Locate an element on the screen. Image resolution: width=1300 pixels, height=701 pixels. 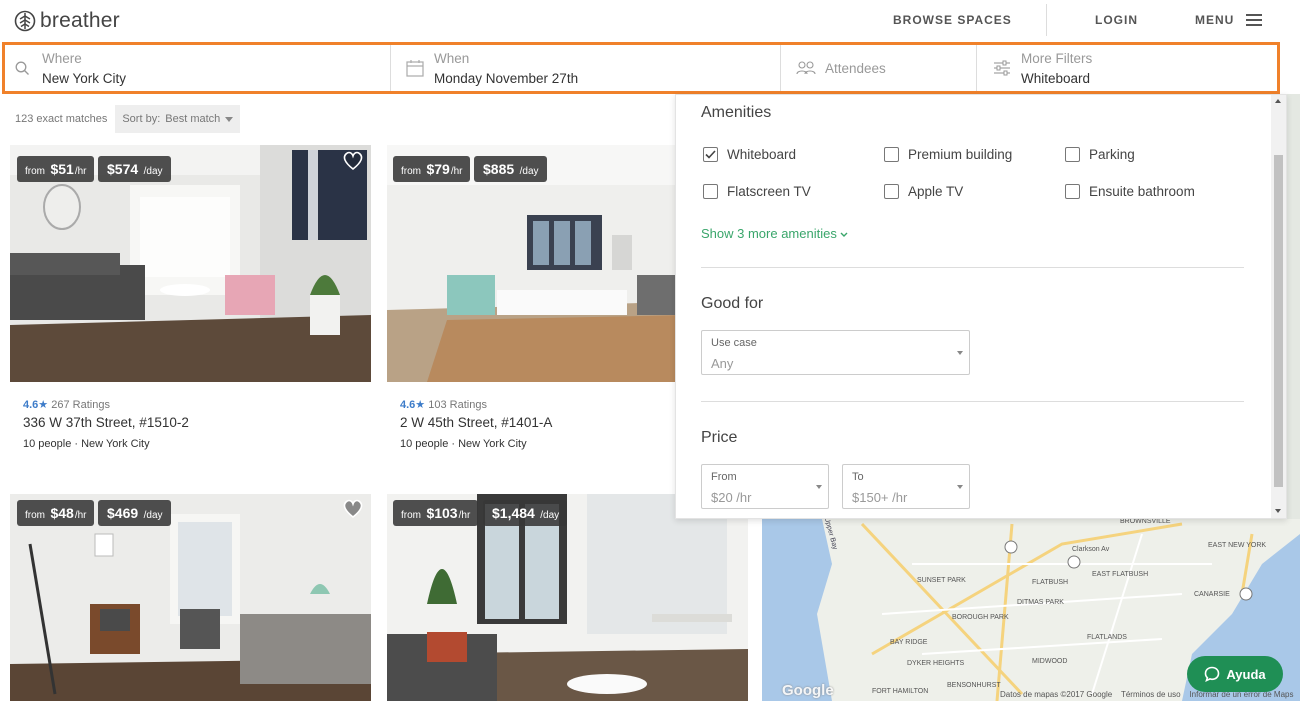
google-logo: Google is located at coordinates (808, 690).